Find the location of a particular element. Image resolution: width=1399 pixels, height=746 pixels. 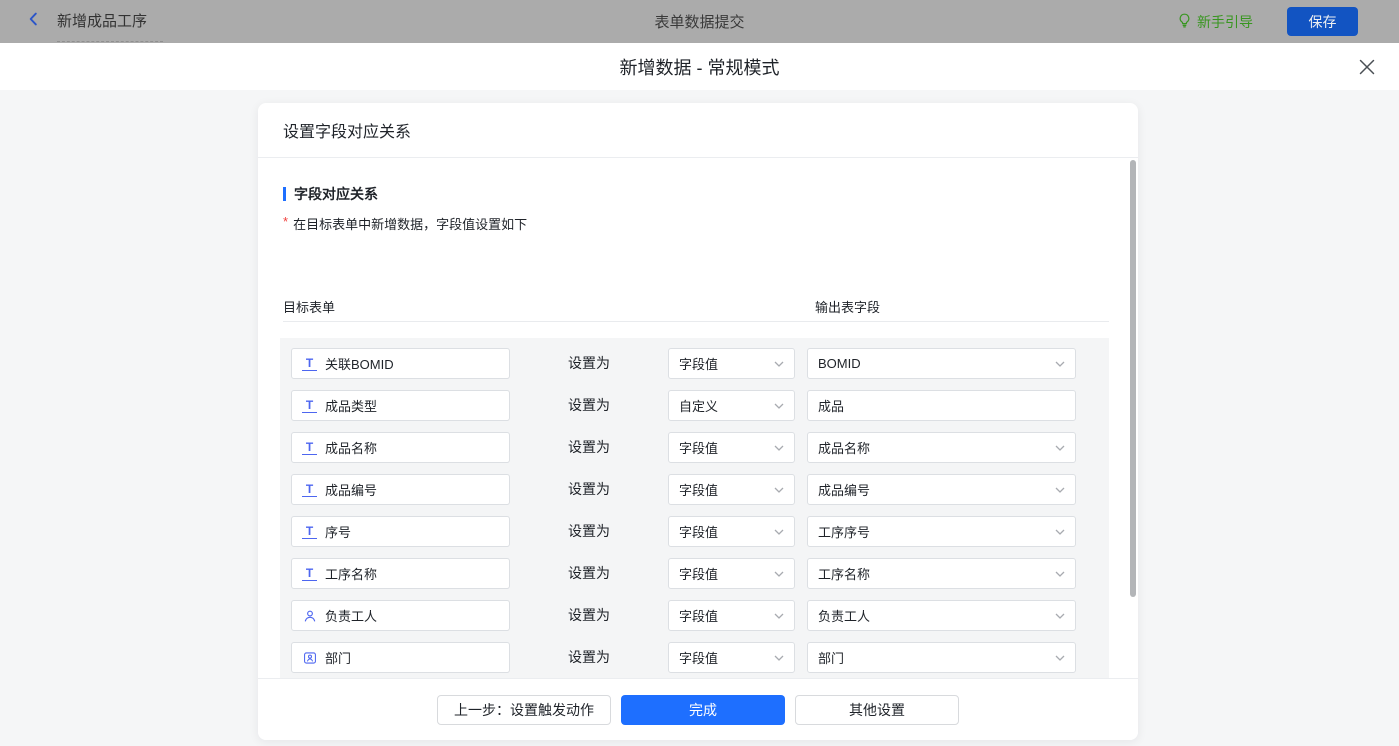

mapping-row: 负责工人 设置为 字段值 负责工人 is located at coordinates (700, 615).